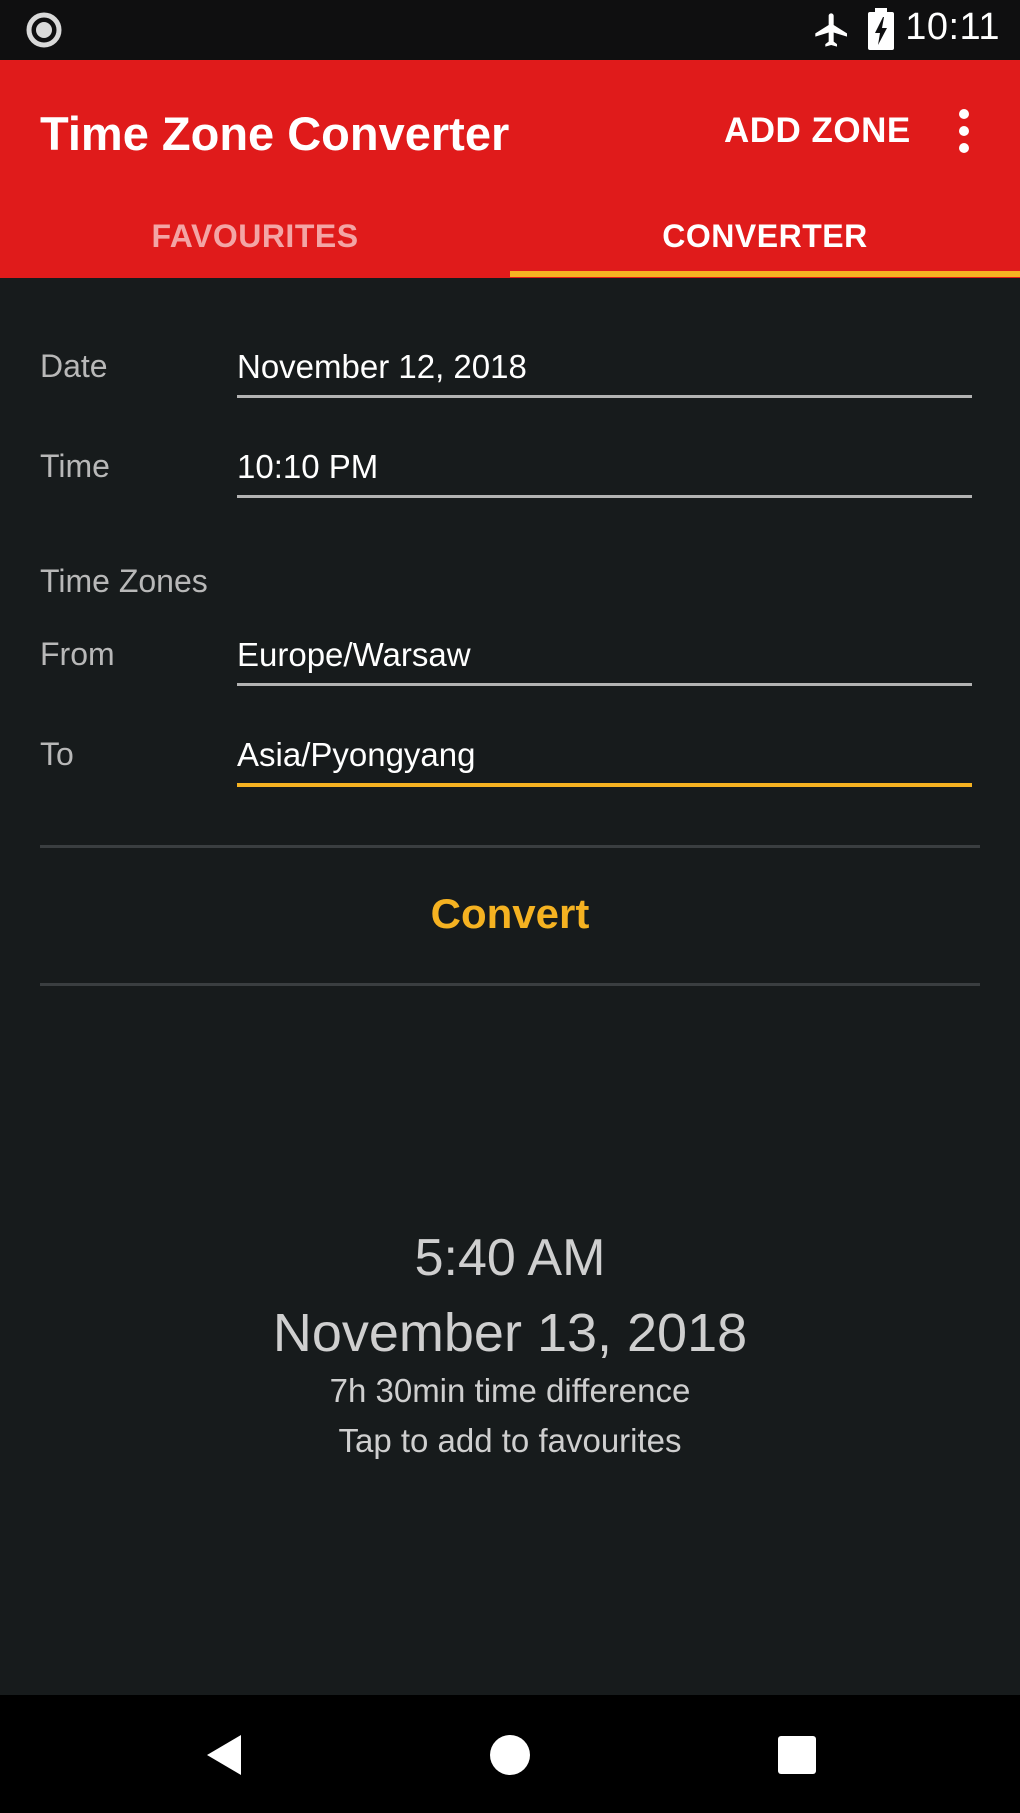  I want to click on to-label: To, so click(57, 754).